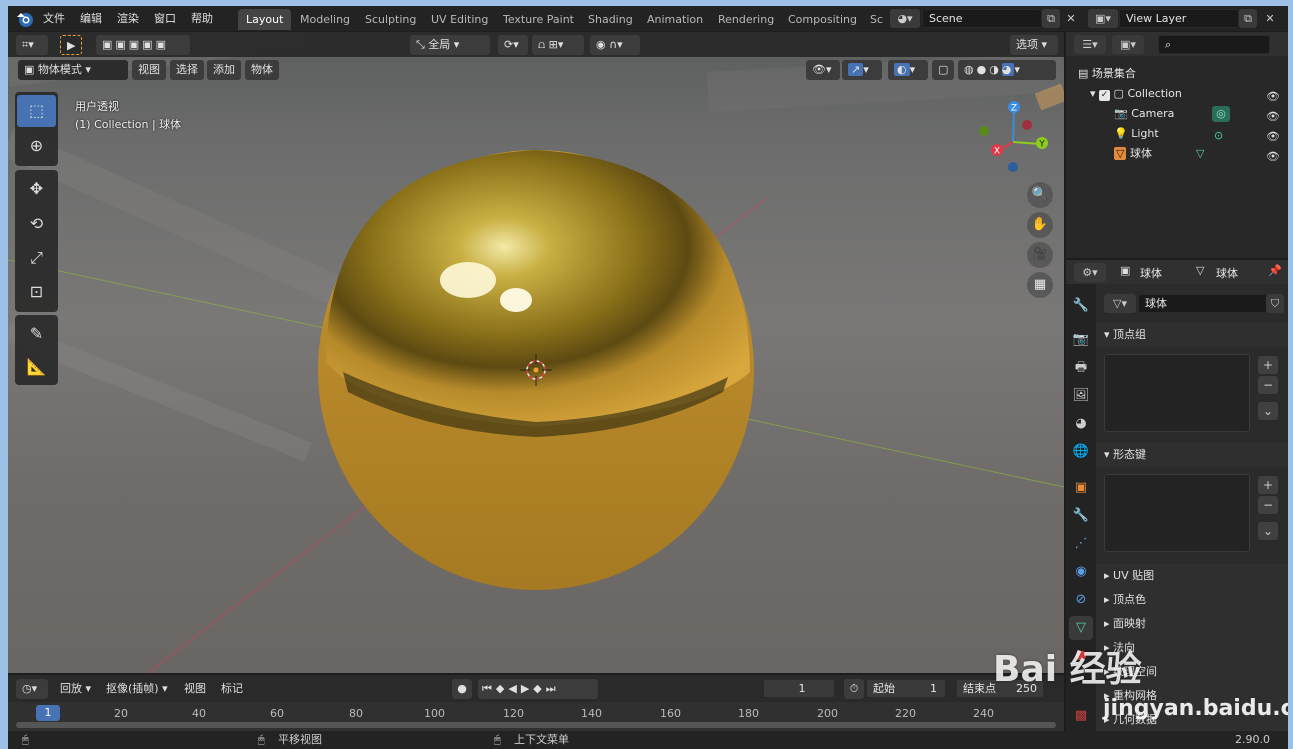 Image resolution: width=1293 pixels, height=749 pixels. What do you see at coordinates (905, 18) in the screenshot?
I see `scene-selector-button: ◕▾` at bounding box center [905, 18].